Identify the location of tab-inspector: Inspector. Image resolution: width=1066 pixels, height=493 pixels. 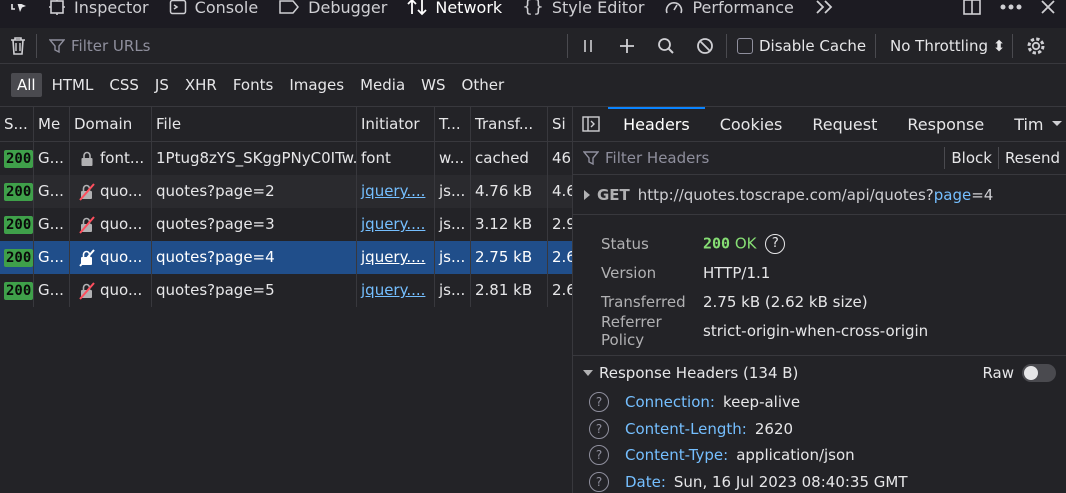
(98, 10).